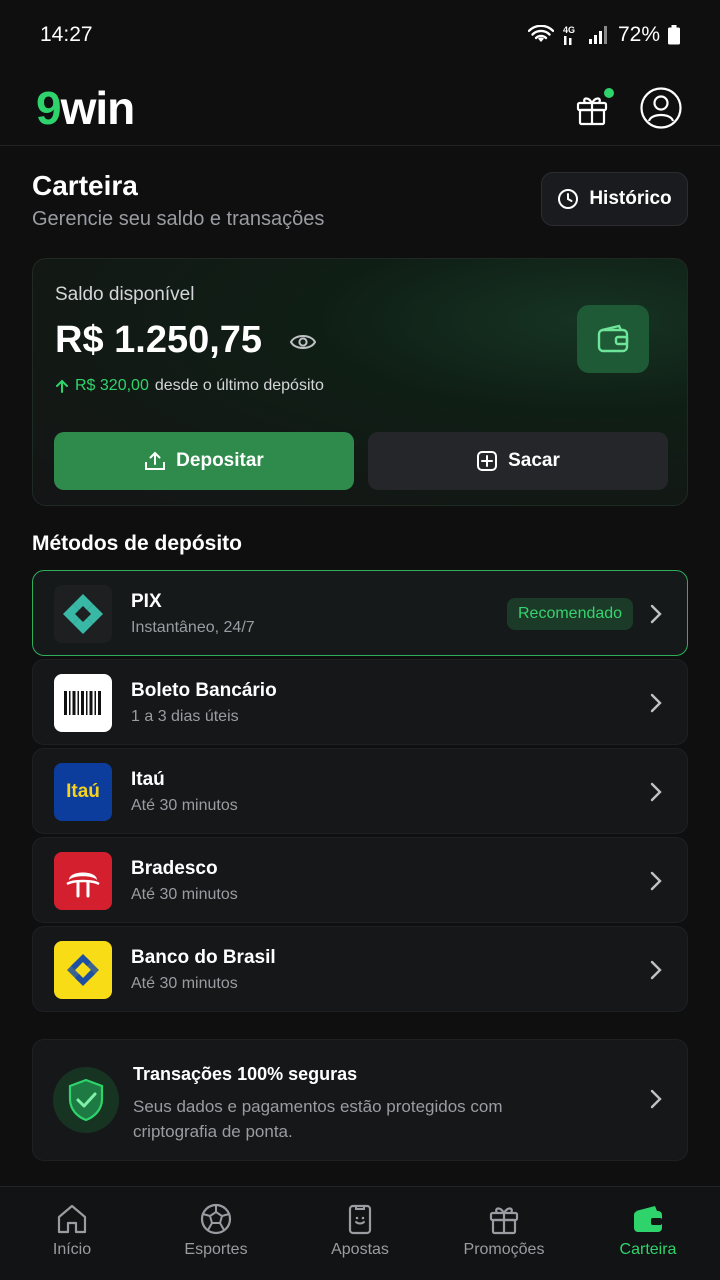 This screenshot has height=1280, width=720. I want to click on nav-label: Carteira, so click(648, 1249).